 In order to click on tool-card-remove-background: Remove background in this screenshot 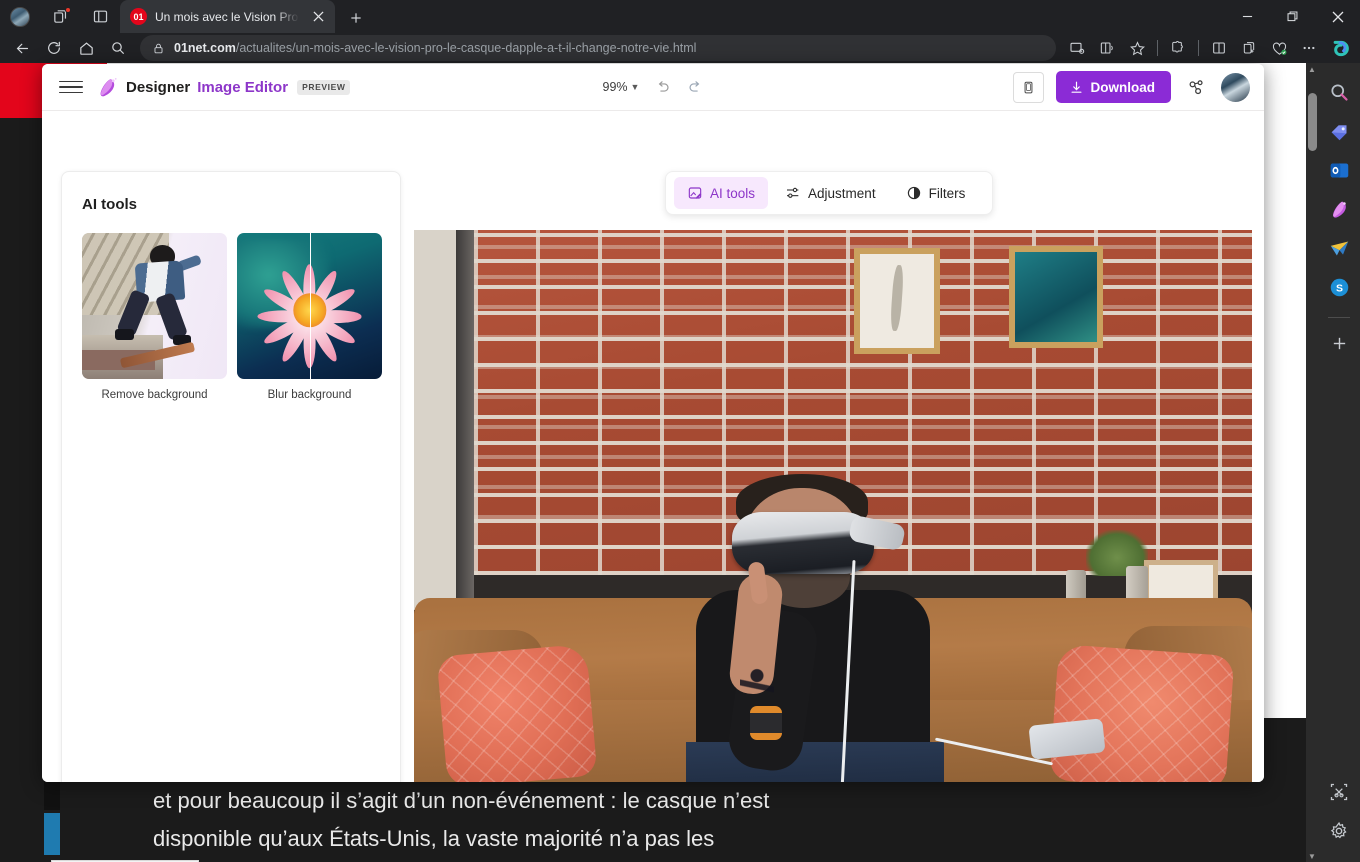, I will do `click(154, 317)`.